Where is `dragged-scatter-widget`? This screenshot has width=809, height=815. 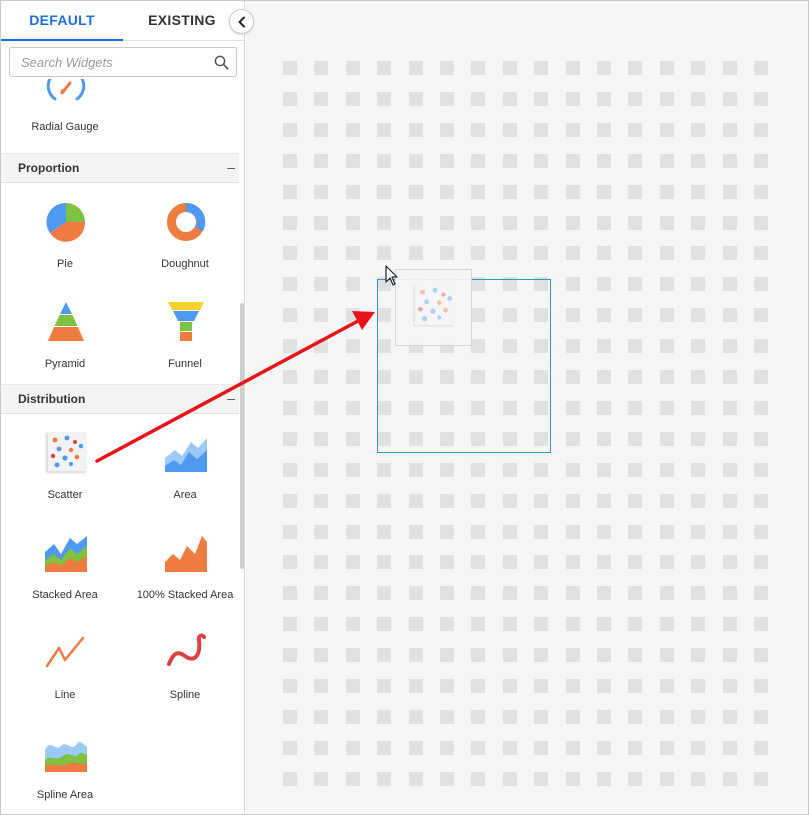 dragged-scatter-widget is located at coordinates (433, 307).